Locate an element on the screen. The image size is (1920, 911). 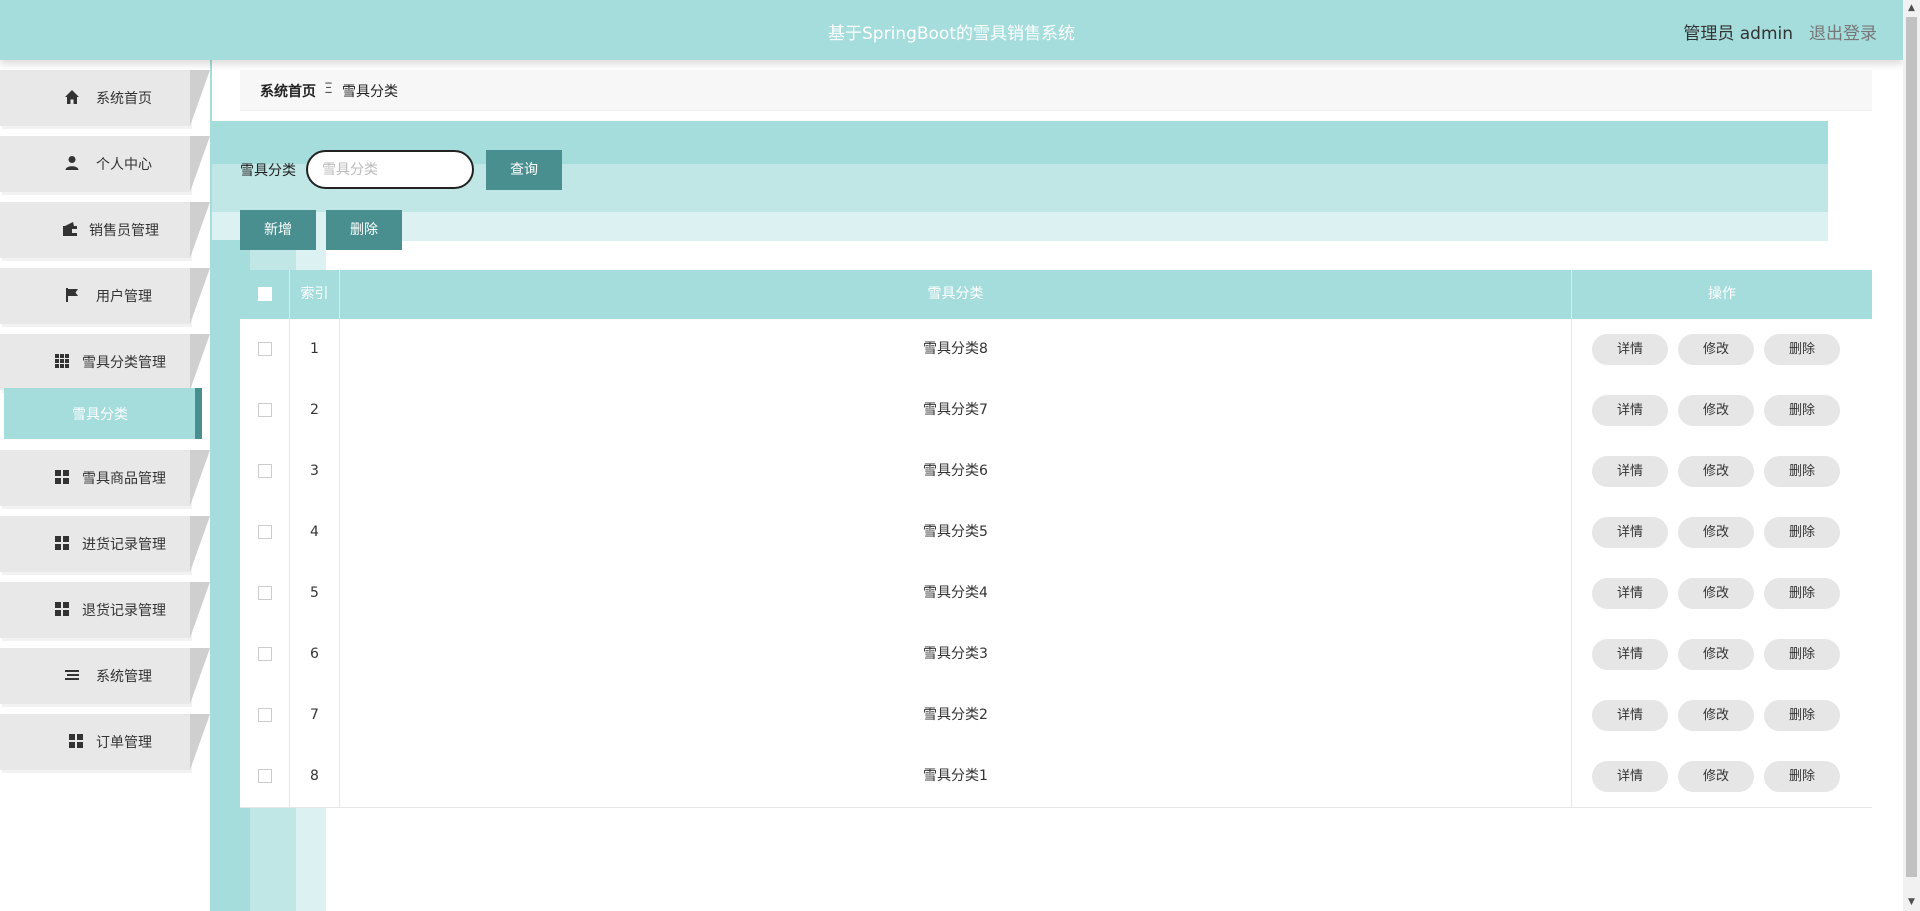
sidebar-item-label: 订单管理 is located at coordinates (124, 743).